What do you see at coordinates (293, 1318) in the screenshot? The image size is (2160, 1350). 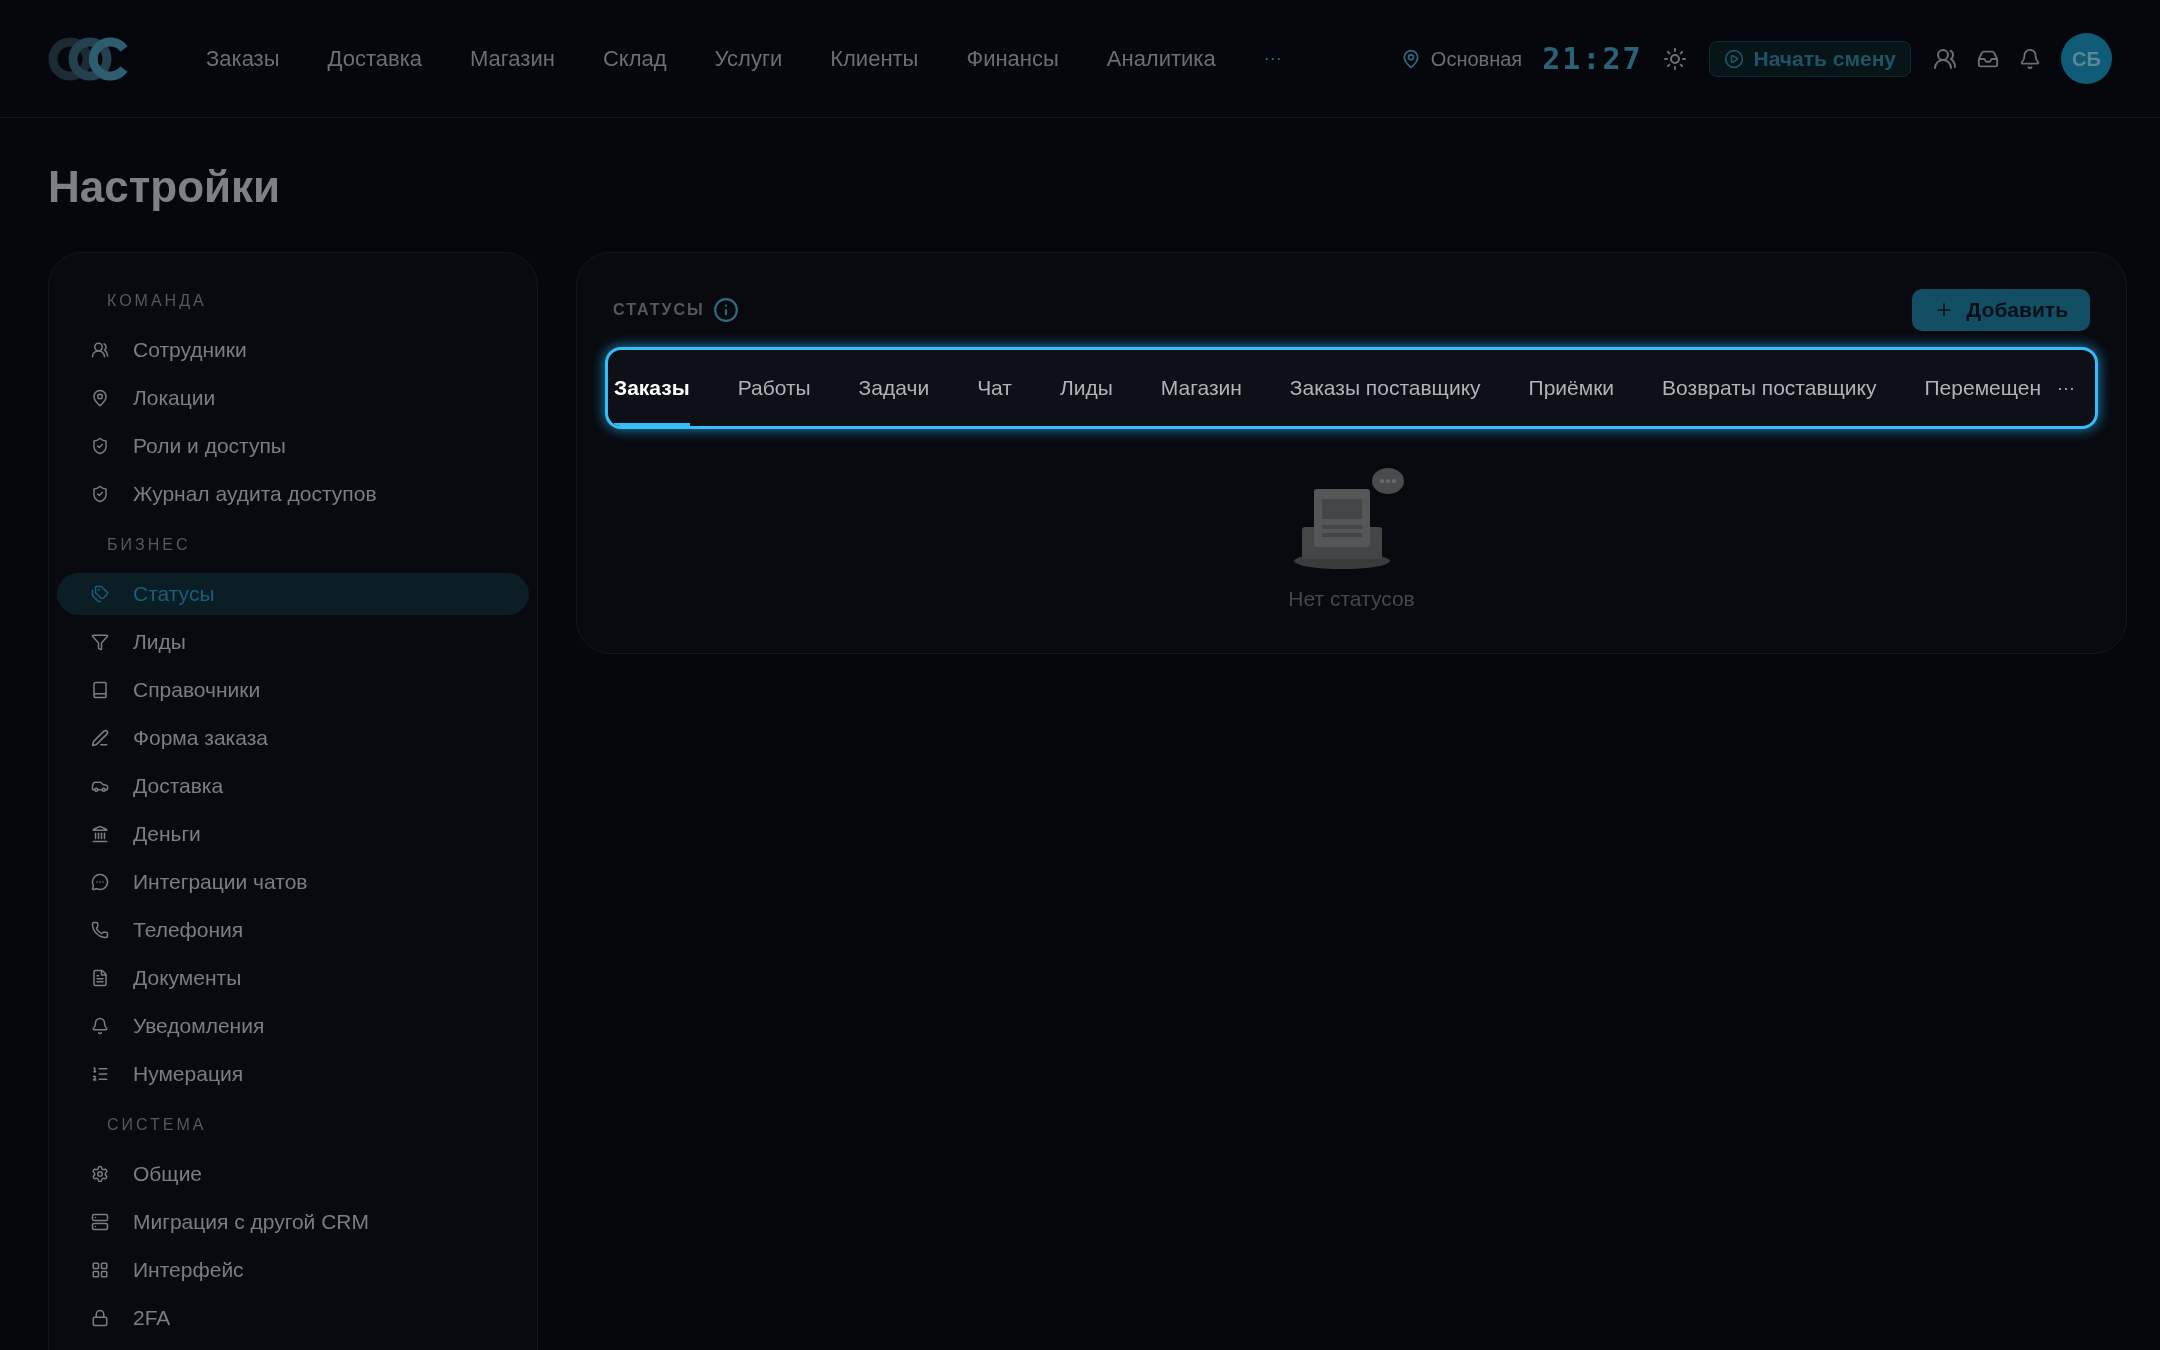 I see `sidebar-item: 2FA` at bounding box center [293, 1318].